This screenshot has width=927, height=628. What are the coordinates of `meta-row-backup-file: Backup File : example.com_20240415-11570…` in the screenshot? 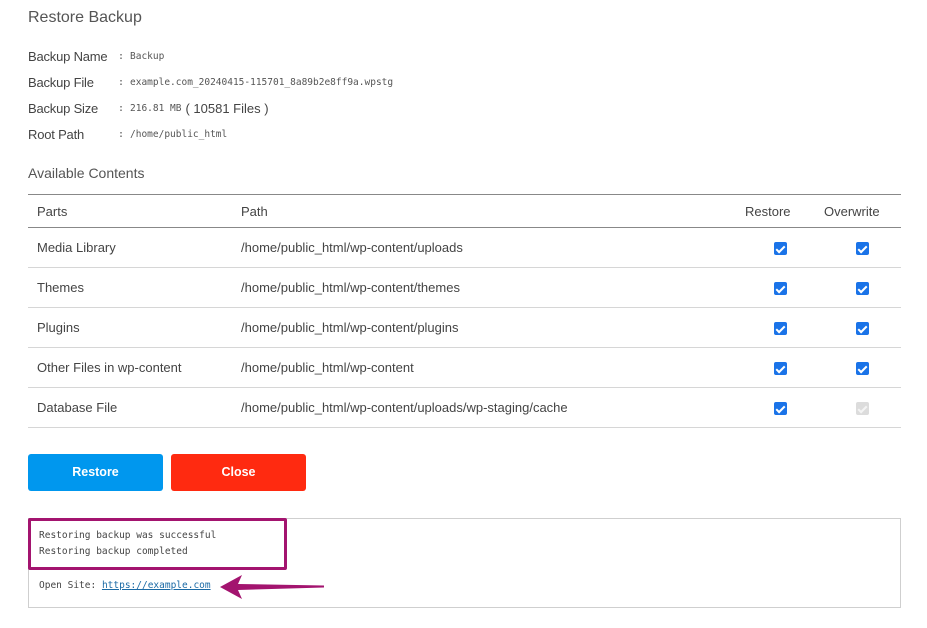 It's located at (210, 82).